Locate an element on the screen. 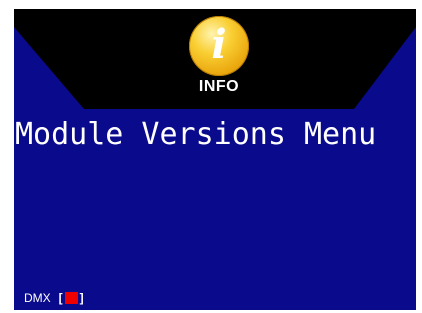 Image resolution: width=422 pixels, height=313 pixels. info-icon-glyph: i is located at coordinates (219, 44).